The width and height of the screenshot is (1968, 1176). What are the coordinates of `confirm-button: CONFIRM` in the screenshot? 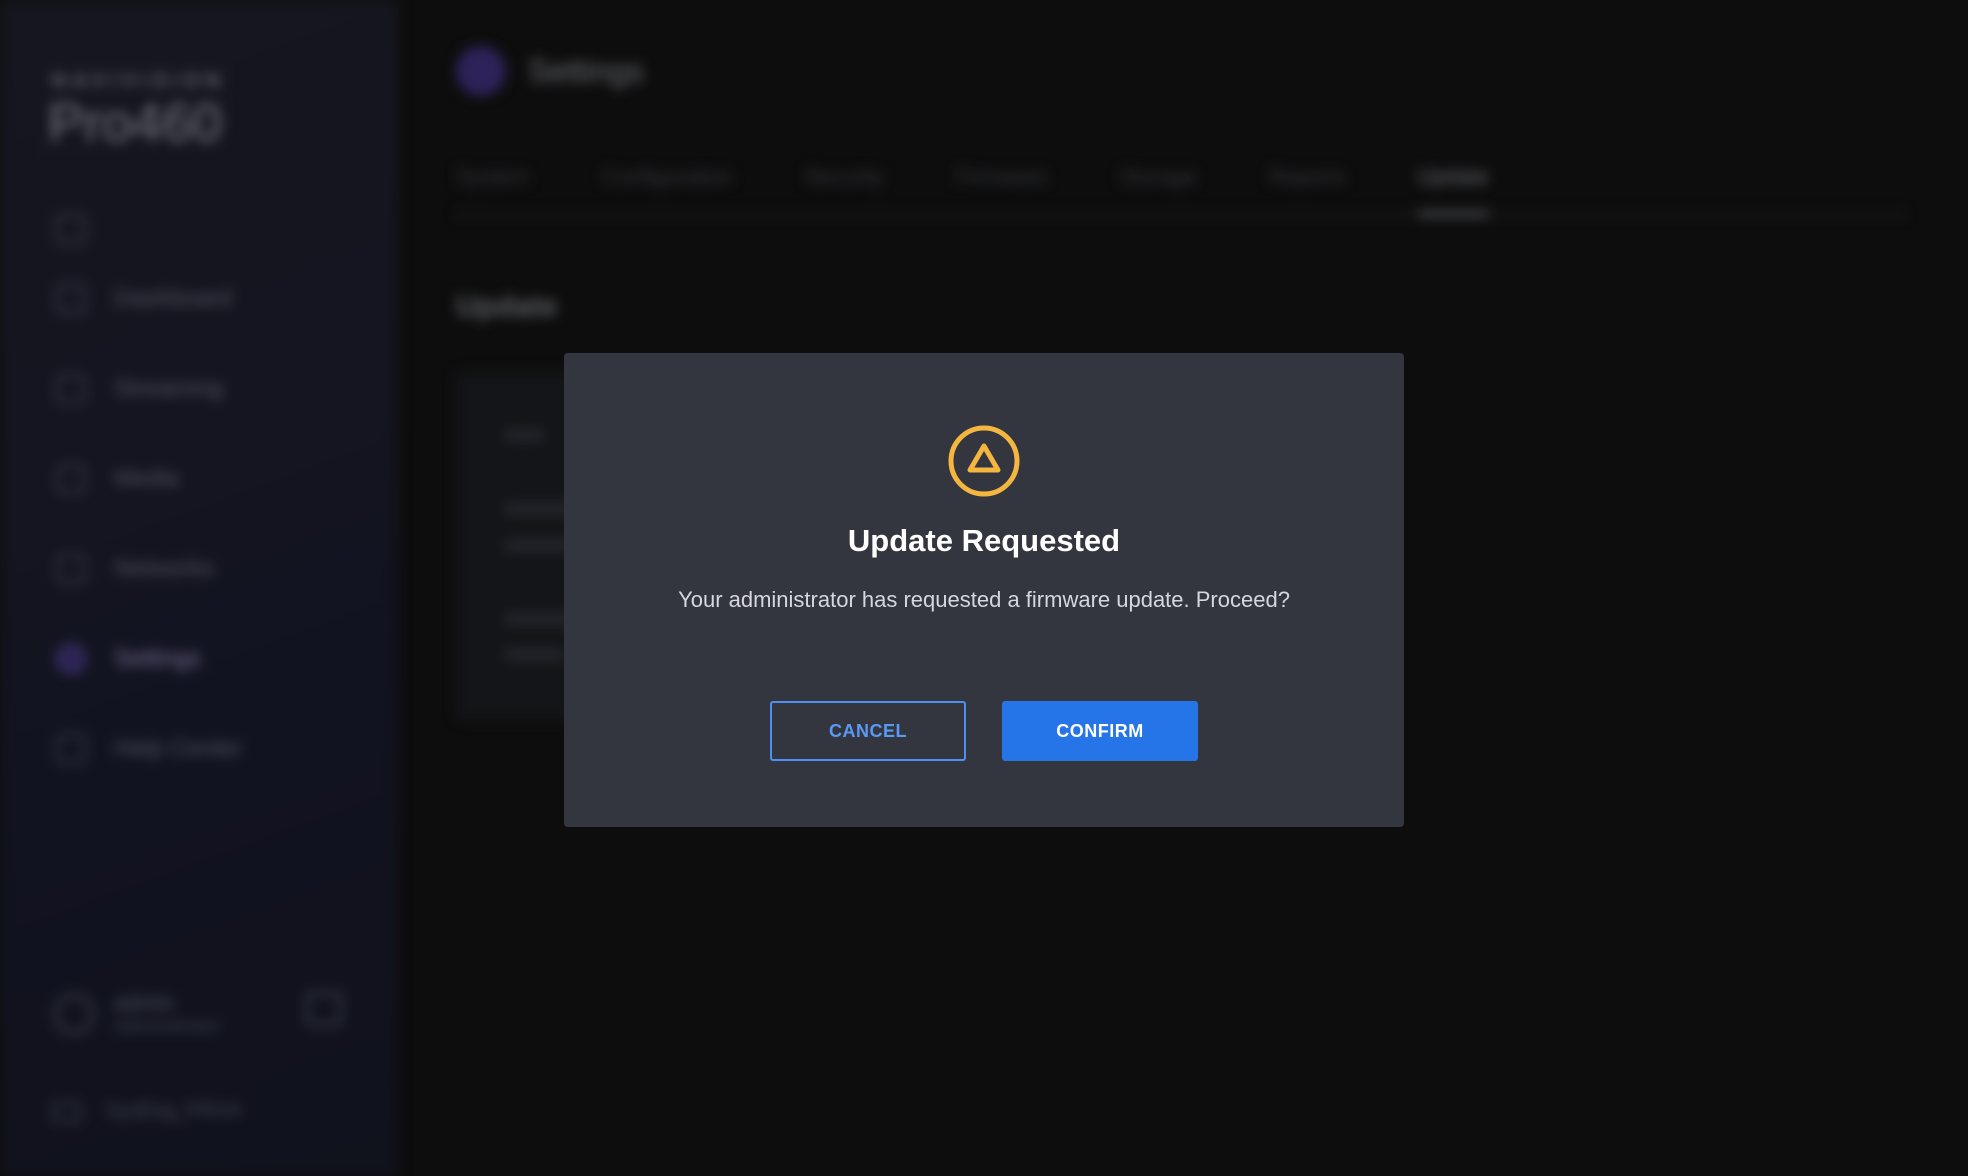 It's located at (1100, 731).